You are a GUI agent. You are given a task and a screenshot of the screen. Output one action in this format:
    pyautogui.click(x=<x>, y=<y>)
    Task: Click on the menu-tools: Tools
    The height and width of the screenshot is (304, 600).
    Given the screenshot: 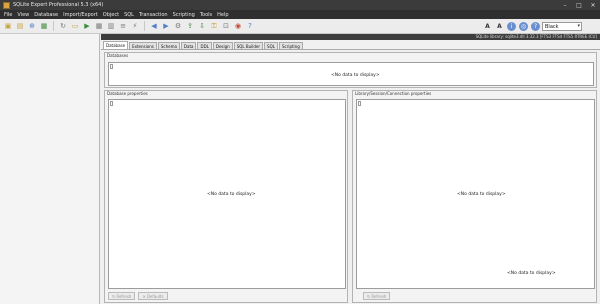 What is the action you would take?
    pyautogui.click(x=206, y=15)
    